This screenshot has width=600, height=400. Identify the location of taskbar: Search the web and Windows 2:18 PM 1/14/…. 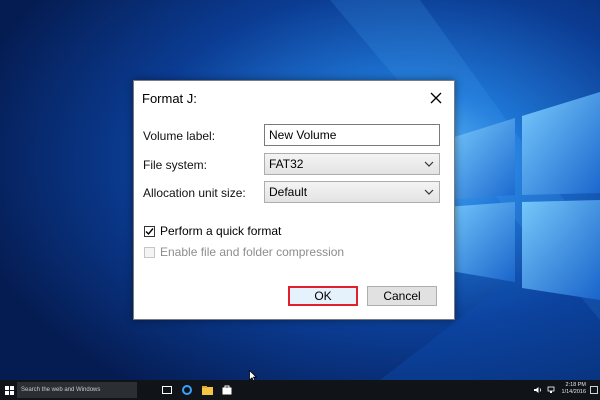
(300, 390).